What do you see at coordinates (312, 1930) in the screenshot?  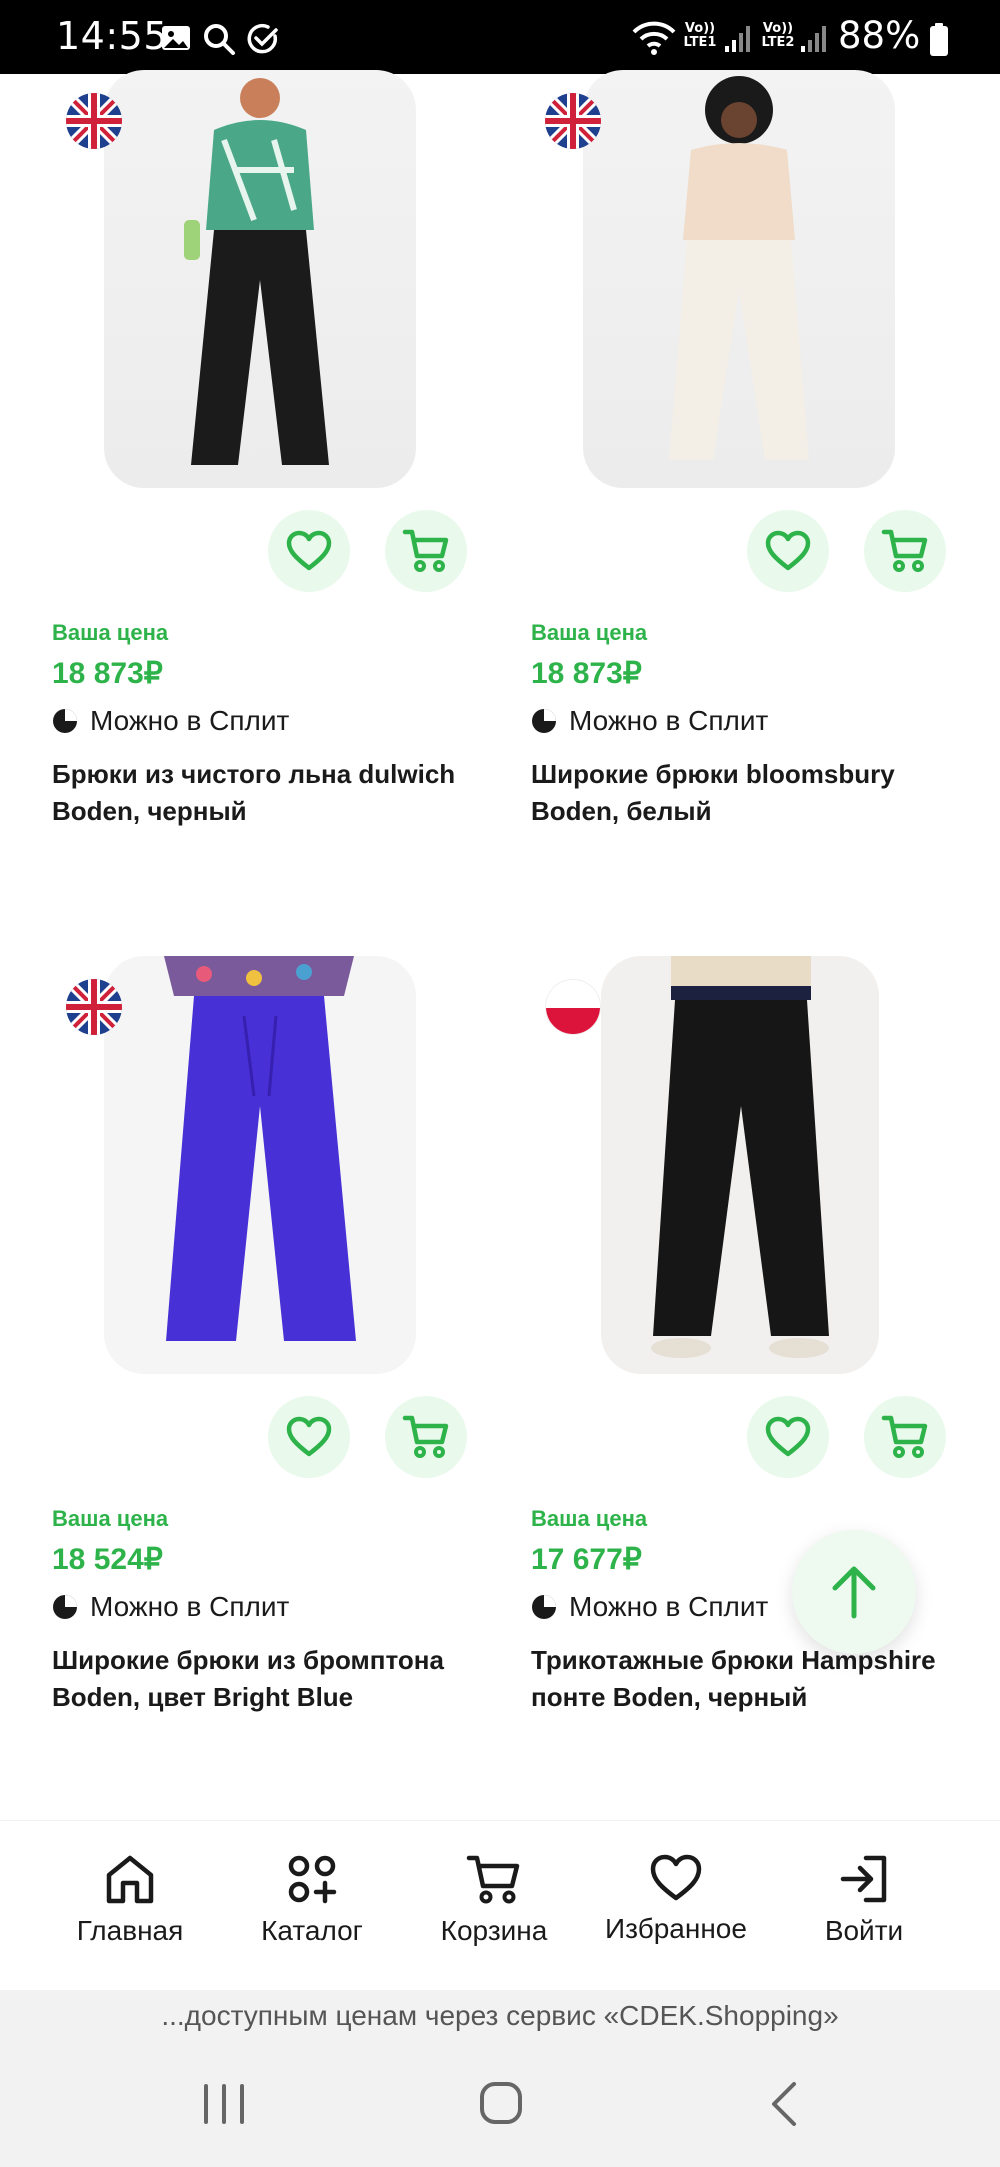 I see `nav-catalog-label: Каталог` at bounding box center [312, 1930].